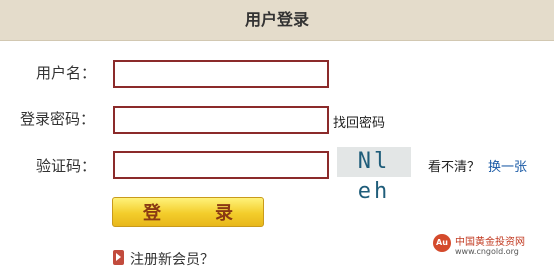 Image resolution: width=554 pixels, height=273 pixels. What do you see at coordinates (507, 165) in the screenshot?
I see `refresh-captcha-link: 换一张` at bounding box center [507, 165].